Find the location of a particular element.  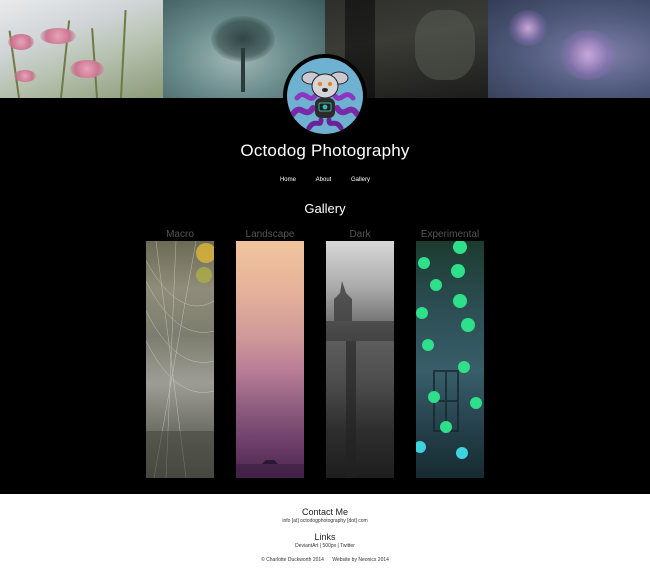

gallery-photo-macro is located at coordinates (180, 359).